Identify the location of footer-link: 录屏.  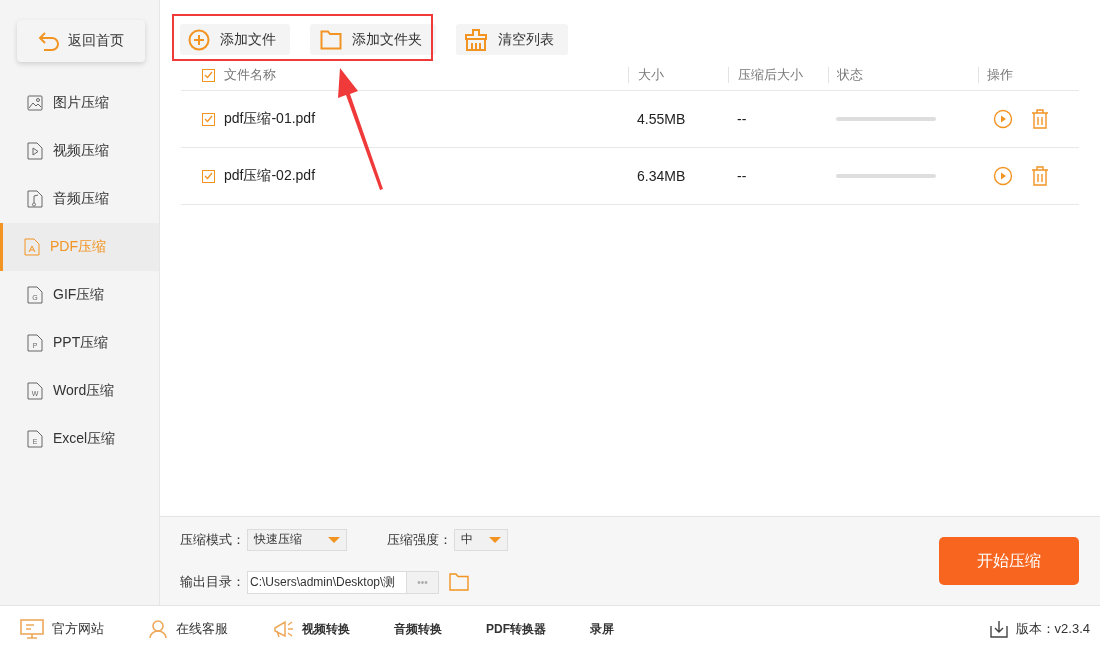
(602, 629).